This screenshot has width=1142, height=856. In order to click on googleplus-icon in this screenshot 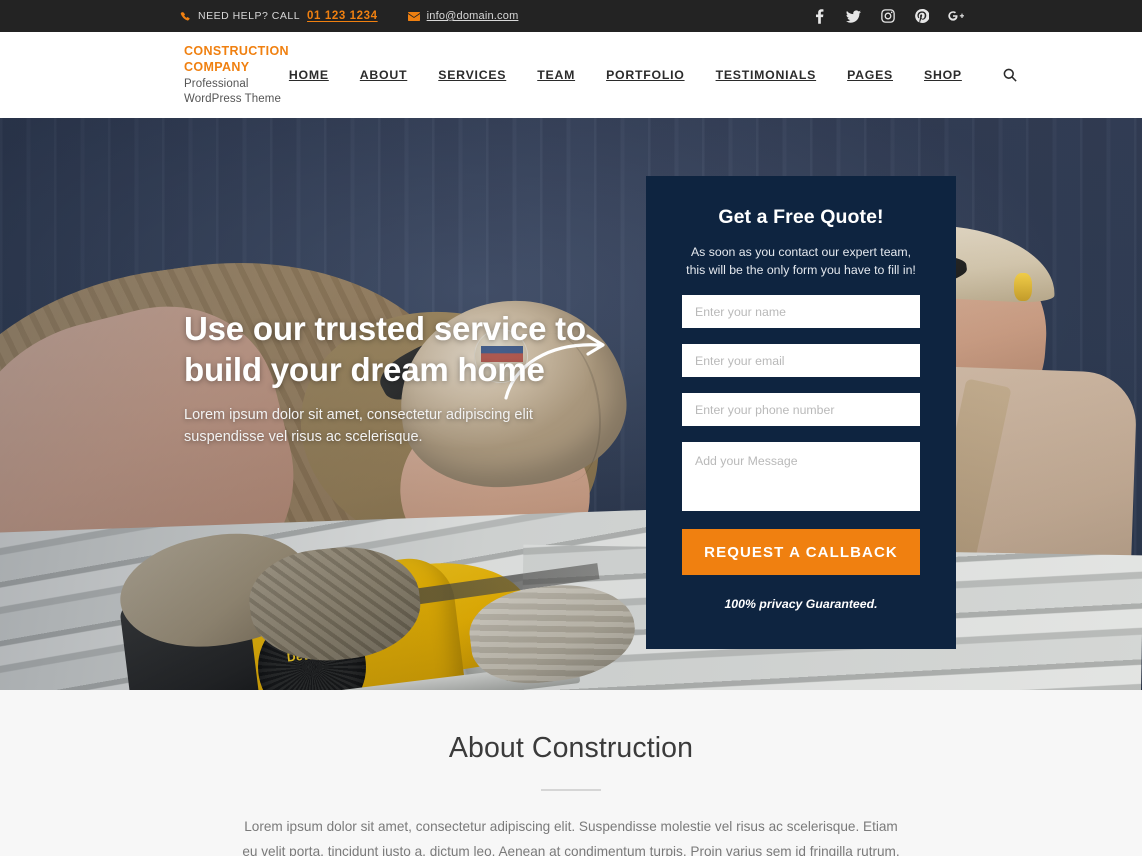, I will do `click(955, 16)`.